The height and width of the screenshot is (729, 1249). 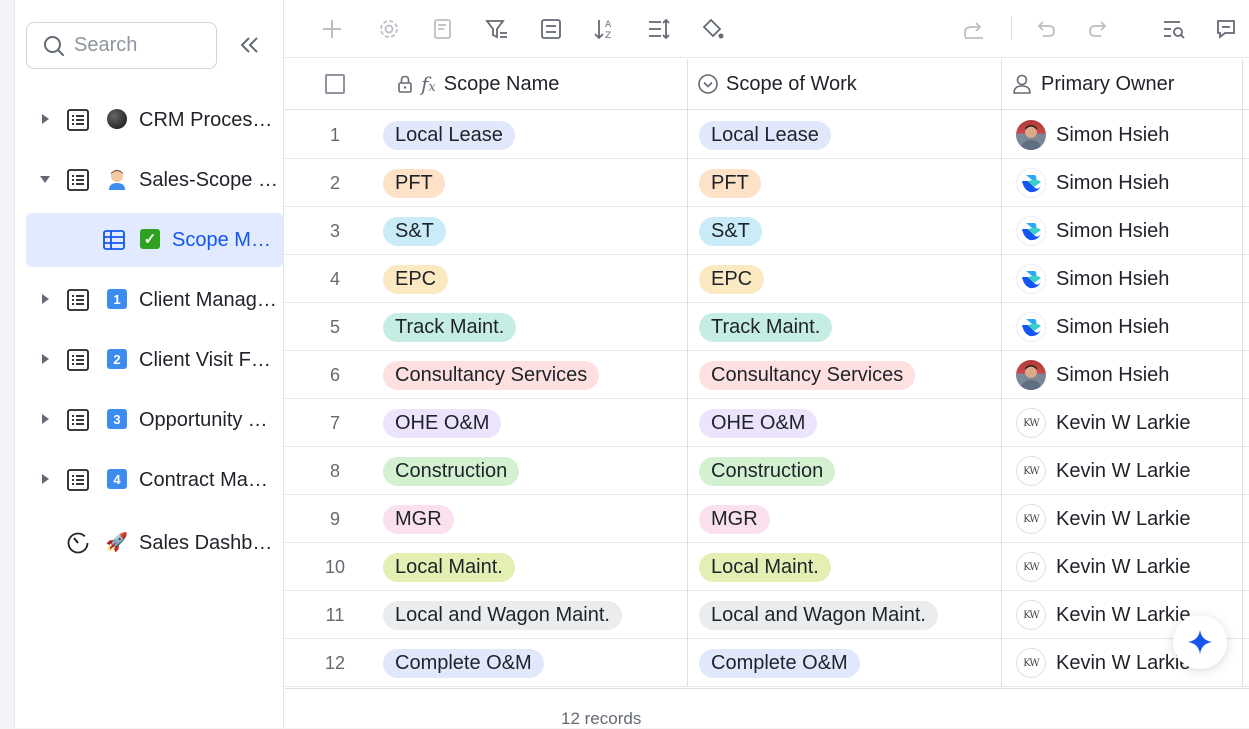 I want to click on sidebar-item: 4 Contract Management, so click(x=154, y=480).